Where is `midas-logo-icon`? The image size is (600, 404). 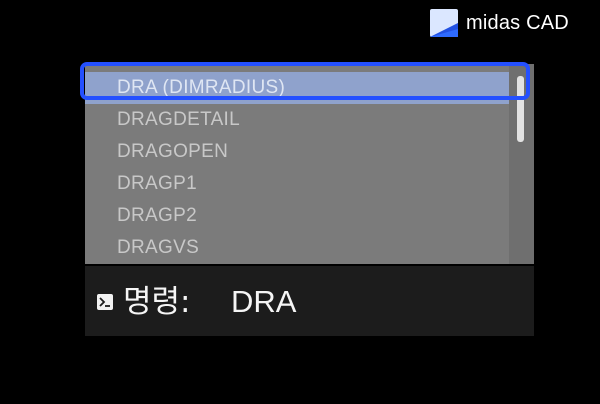 midas-logo-icon is located at coordinates (444, 23).